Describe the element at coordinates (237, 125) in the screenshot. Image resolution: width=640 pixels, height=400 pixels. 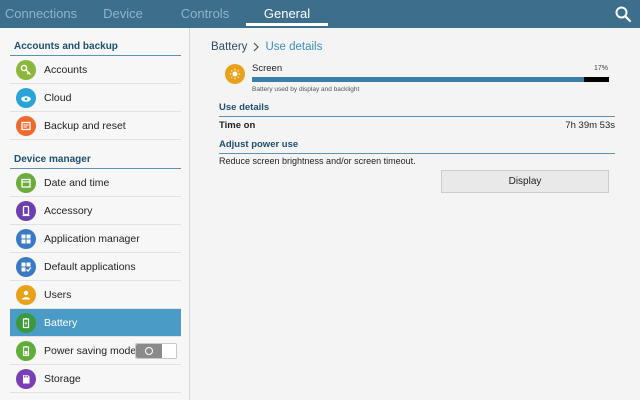
I see `time-on-label: Time on` at that location.